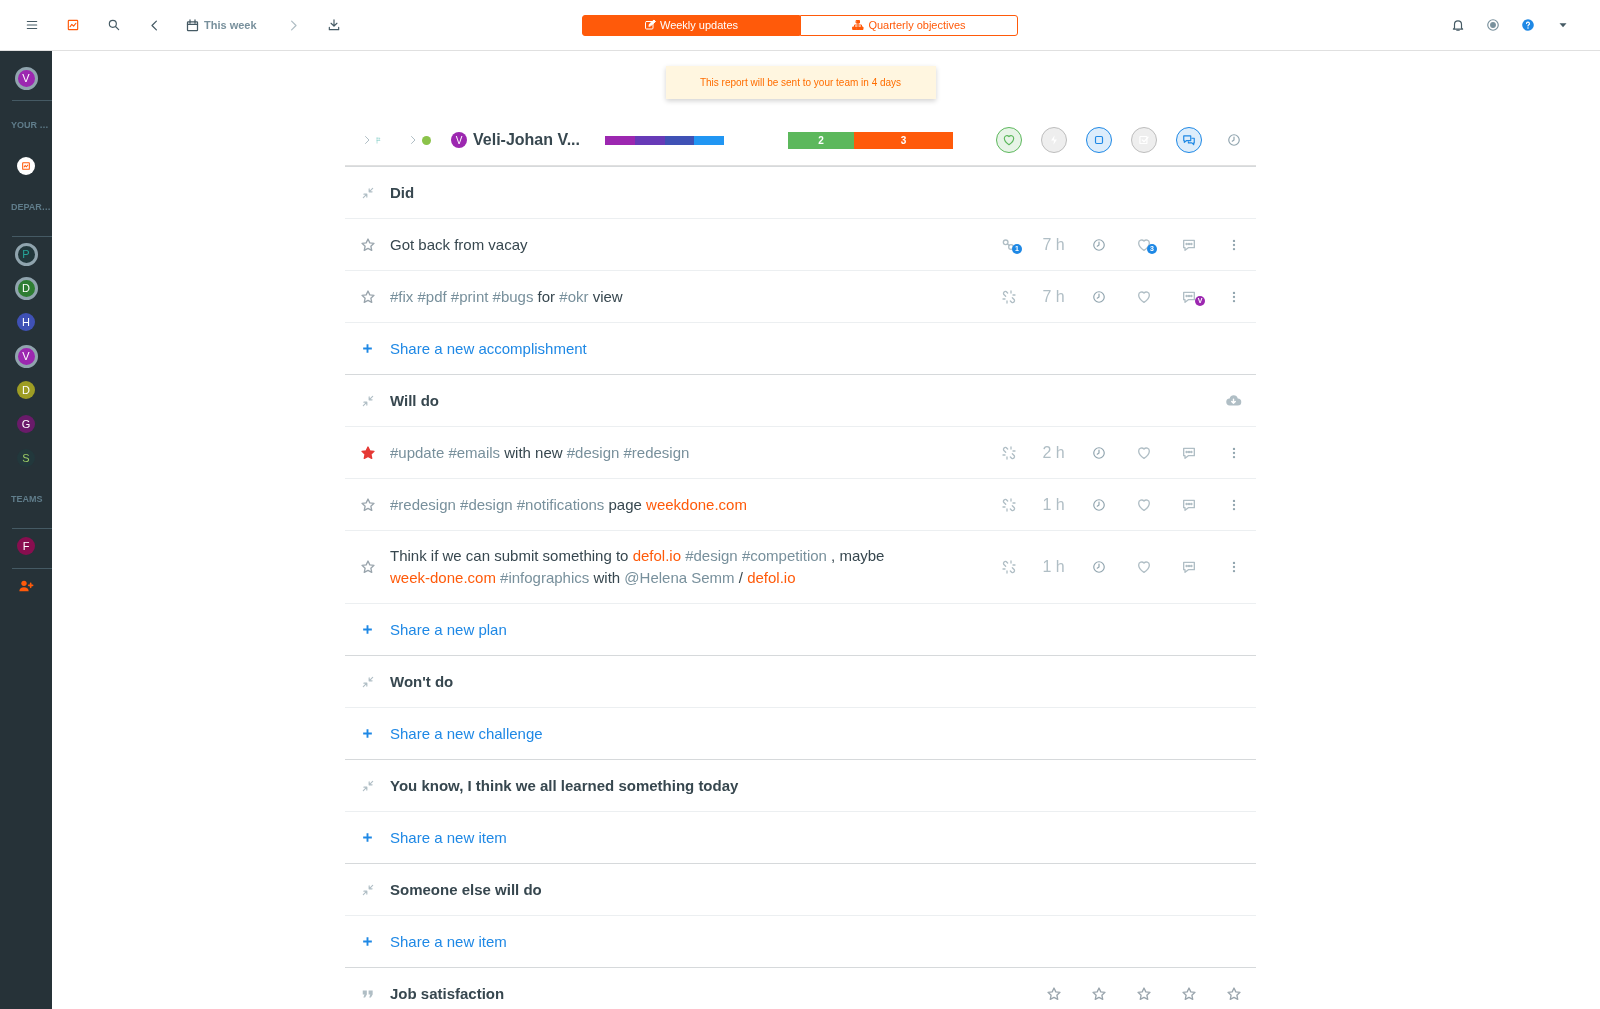 This screenshot has width=1600, height=1009. What do you see at coordinates (696, 504) in the screenshot?
I see `link: weekdone.com` at bounding box center [696, 504].